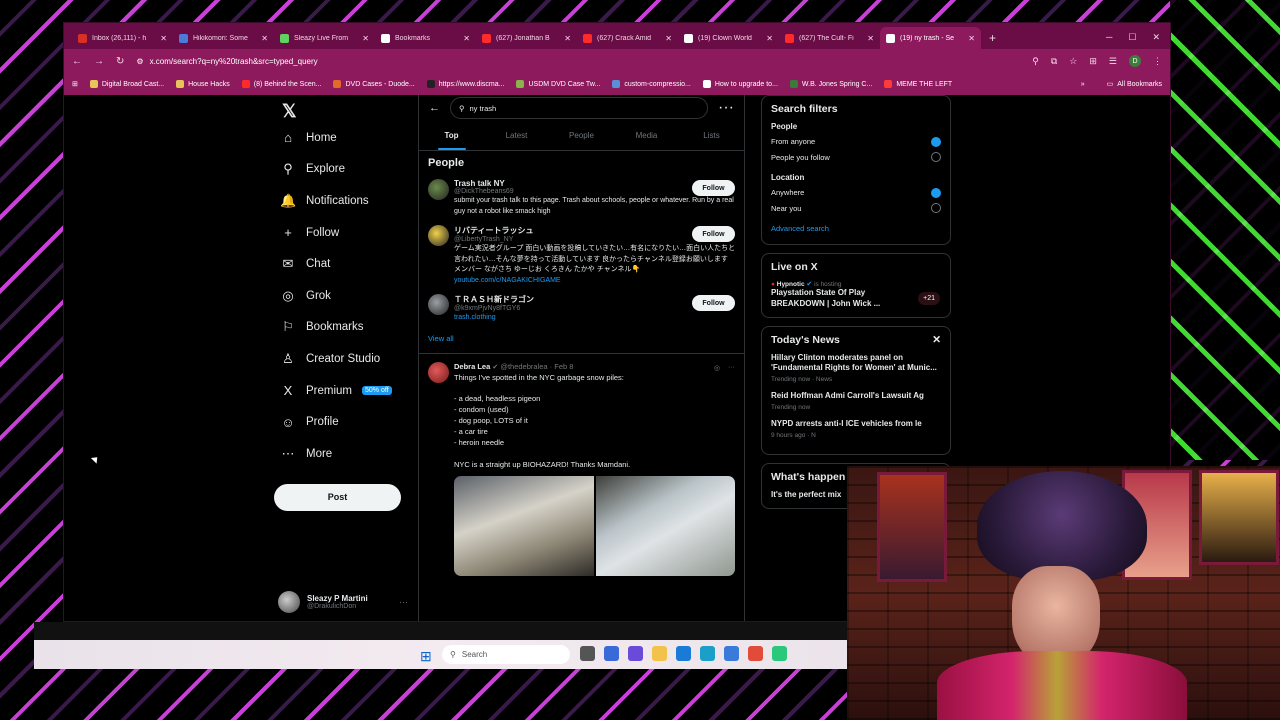 The width and height of the screenshot is (1280, 720). I want to click on filter-option: Anywhere, so click(856, 193).